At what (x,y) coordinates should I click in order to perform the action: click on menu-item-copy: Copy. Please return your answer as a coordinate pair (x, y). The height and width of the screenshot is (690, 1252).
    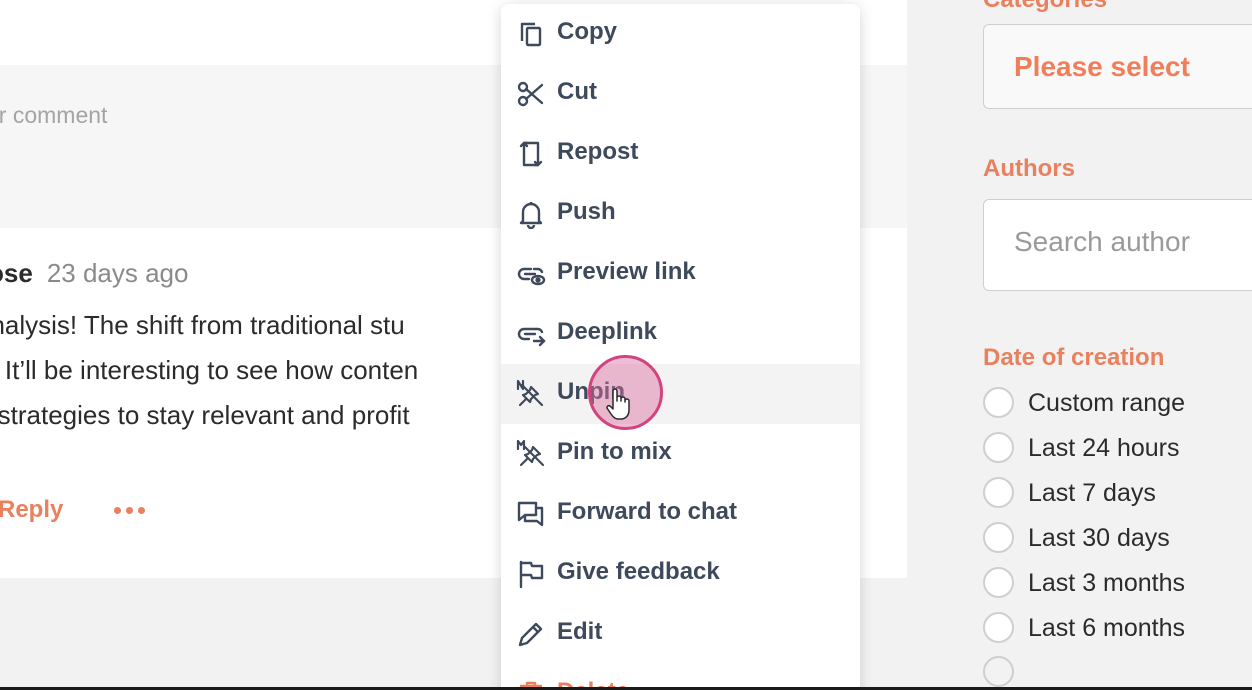
    Looking at the image, I should click on (680, 34).